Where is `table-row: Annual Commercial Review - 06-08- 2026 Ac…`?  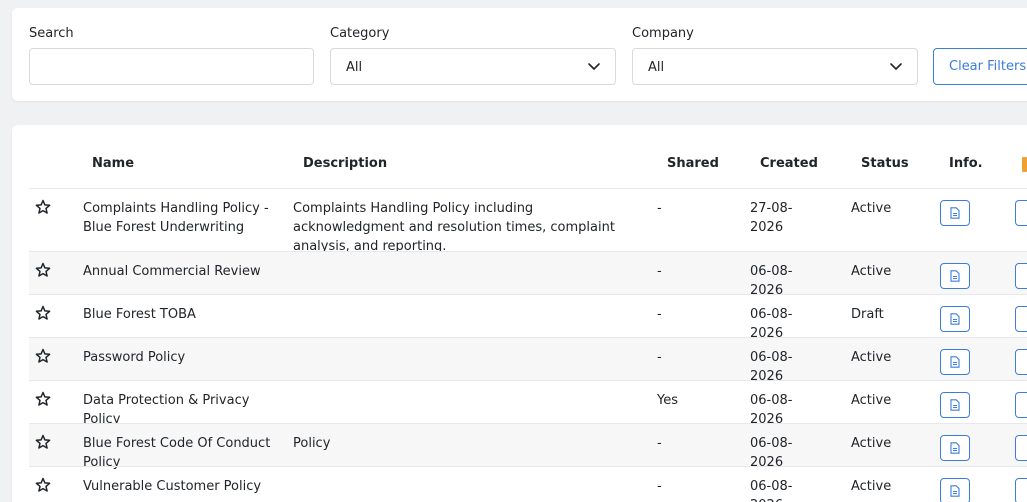
table-row: Annual Commercial Review - 06-08- 2026 Ac… is located at coordinates (528, 274).